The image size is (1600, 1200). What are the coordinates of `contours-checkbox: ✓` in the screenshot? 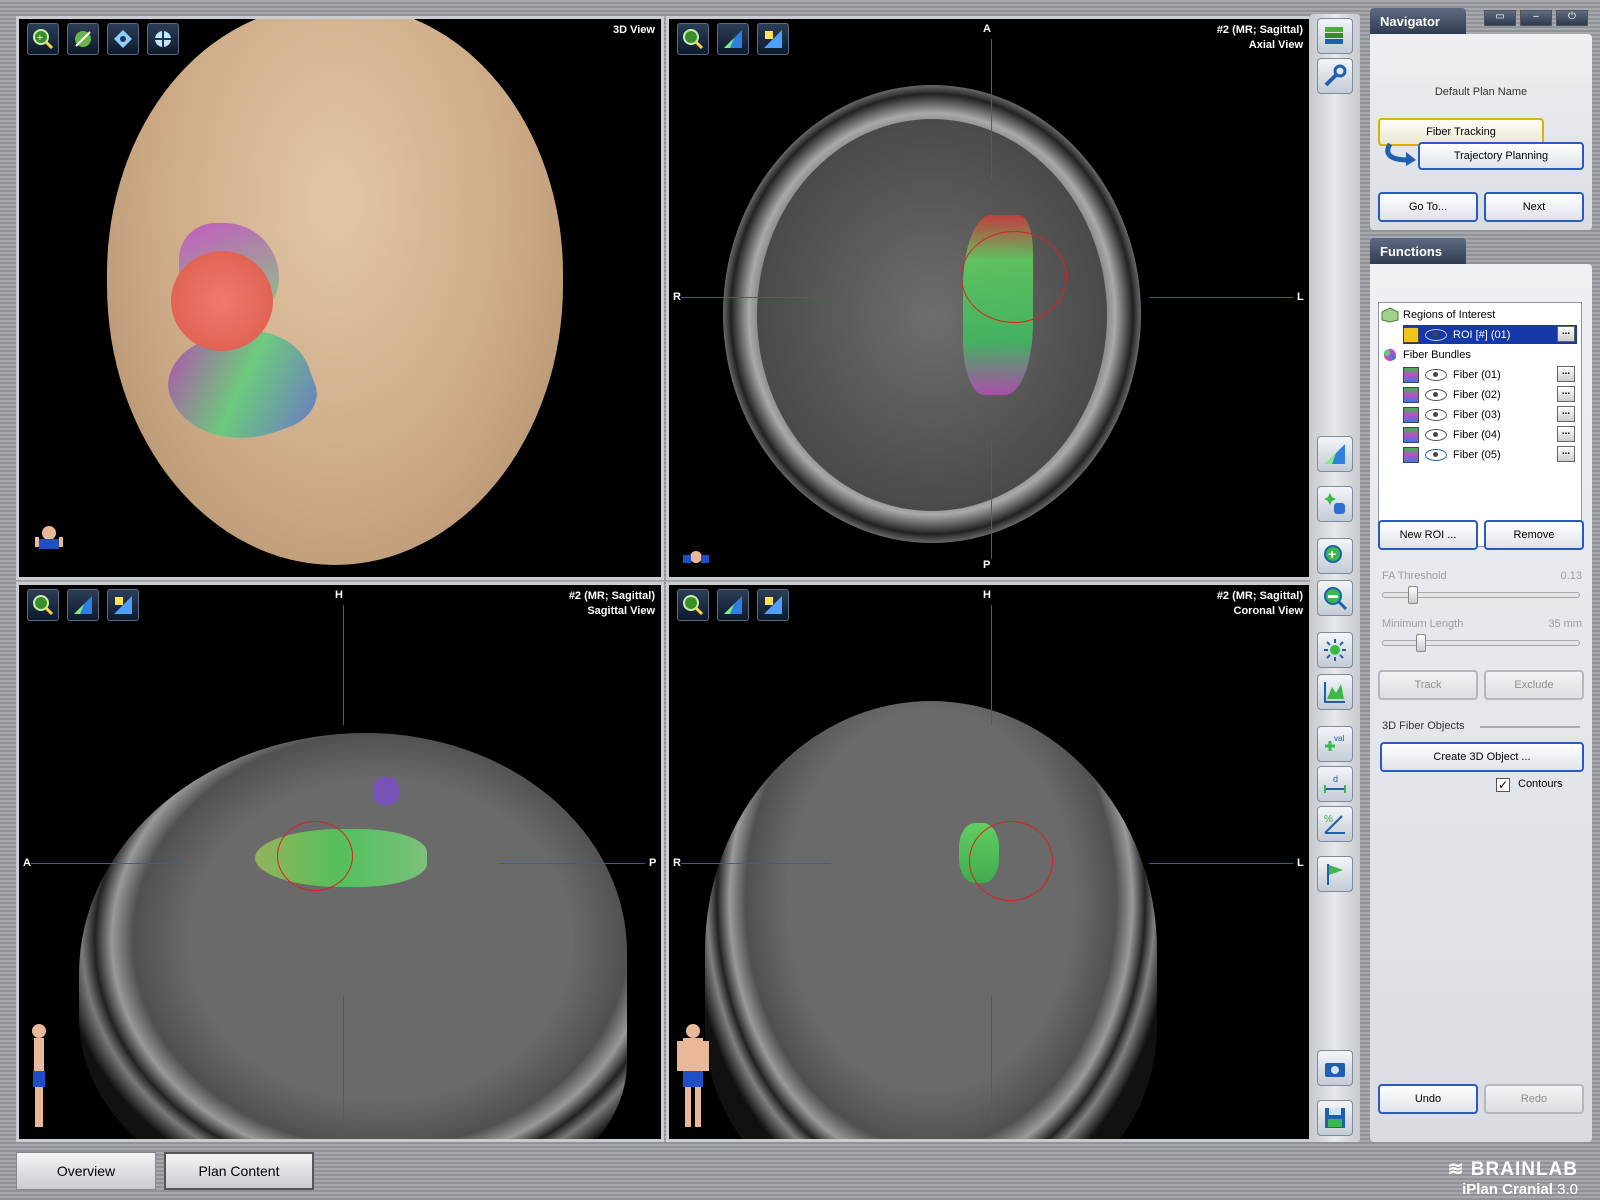 It's located at (1503, 785).